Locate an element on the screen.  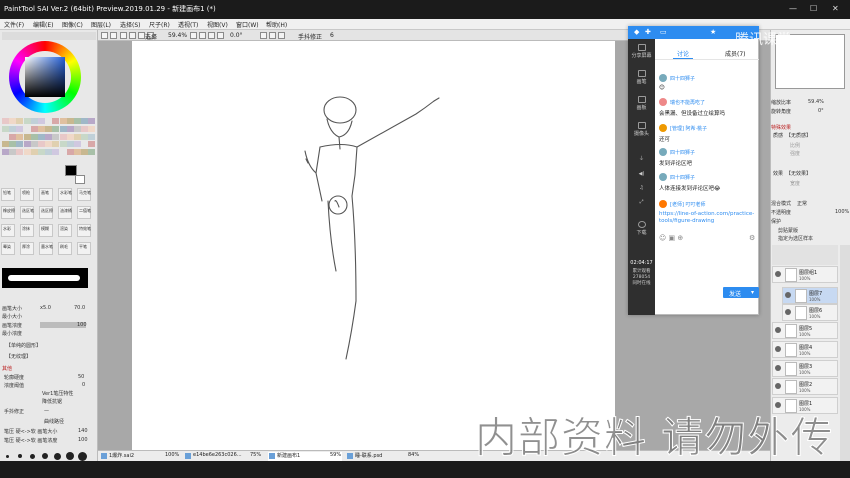
secondary-color is located at coordinates (80, 179).